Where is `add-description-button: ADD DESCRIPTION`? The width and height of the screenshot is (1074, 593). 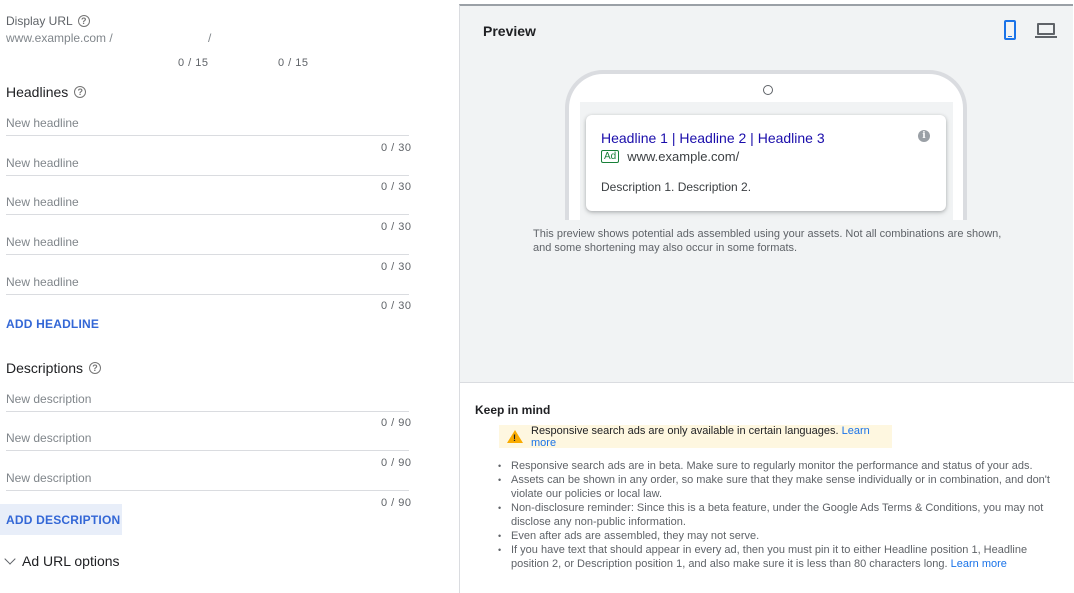
add-description-button: ADD DESCRIPTION is located at coordinates (61, 519).